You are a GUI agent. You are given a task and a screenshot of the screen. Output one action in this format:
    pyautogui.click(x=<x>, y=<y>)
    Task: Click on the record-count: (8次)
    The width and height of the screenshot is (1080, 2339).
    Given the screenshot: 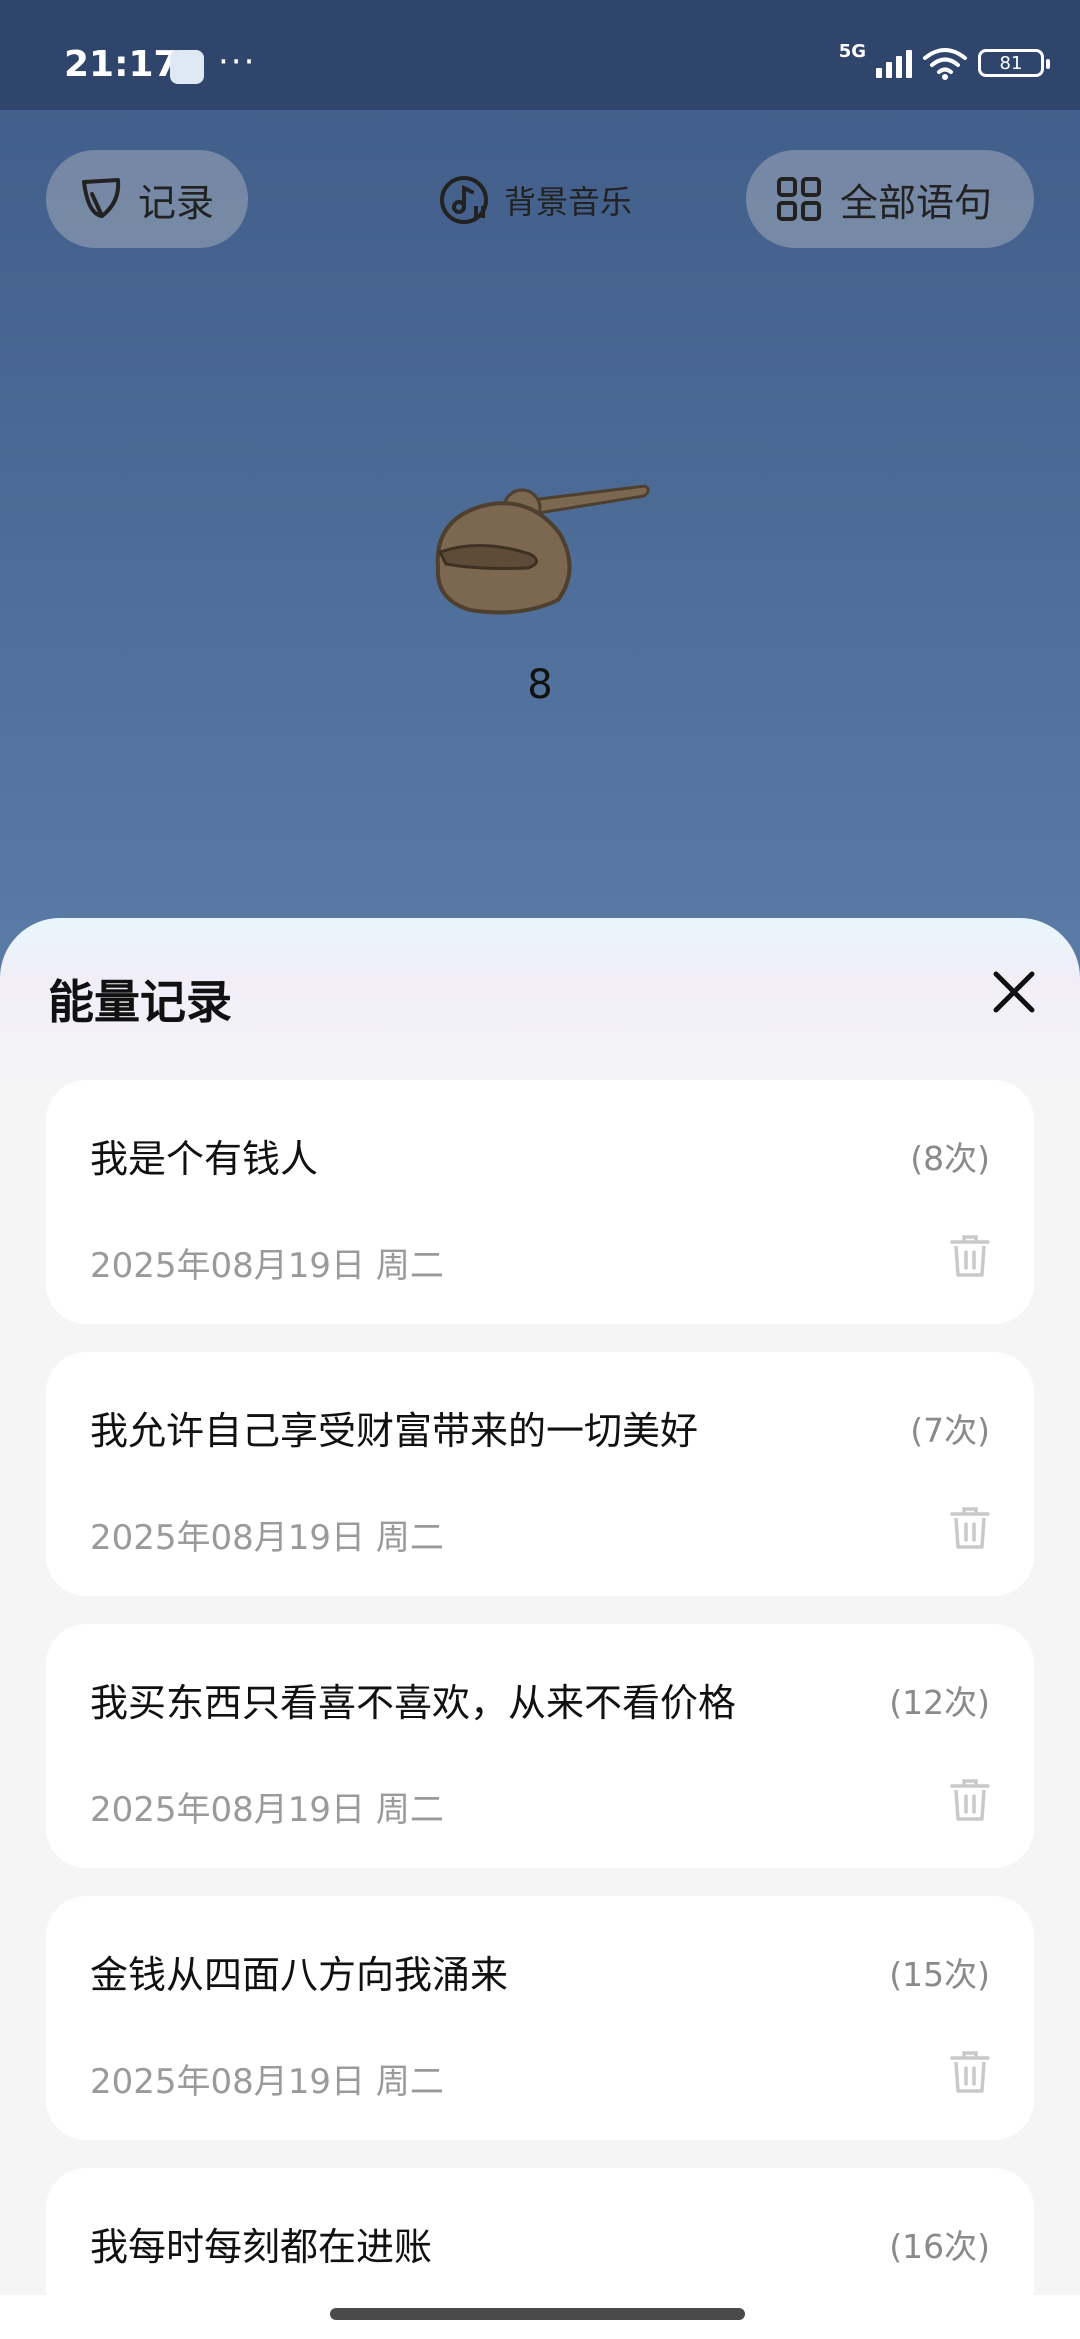 What is the action you would take?
    pyautogui.click(x=950, y=1158)
    